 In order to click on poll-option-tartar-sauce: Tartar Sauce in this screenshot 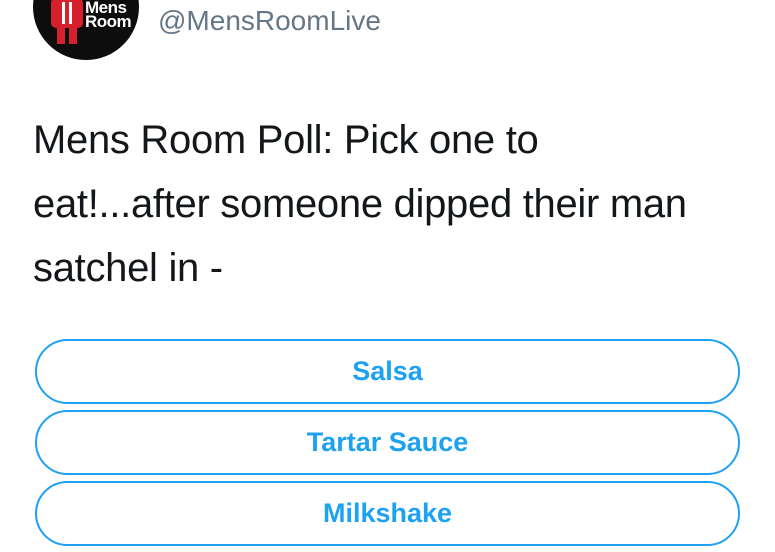, I will do `click(387, 442)`.